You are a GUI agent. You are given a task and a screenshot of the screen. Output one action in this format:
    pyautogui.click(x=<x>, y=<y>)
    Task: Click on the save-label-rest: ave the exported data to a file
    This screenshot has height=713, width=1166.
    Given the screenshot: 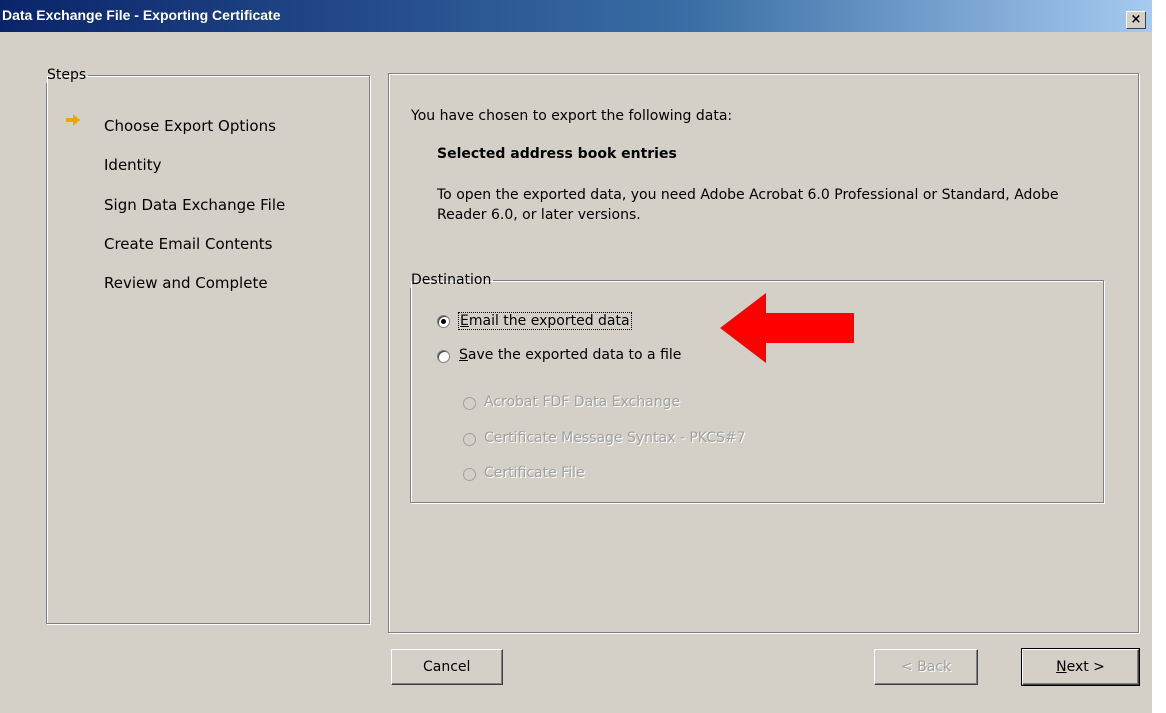 What is the action you would take?
    pyautogui.click(x=574, y=355)
    